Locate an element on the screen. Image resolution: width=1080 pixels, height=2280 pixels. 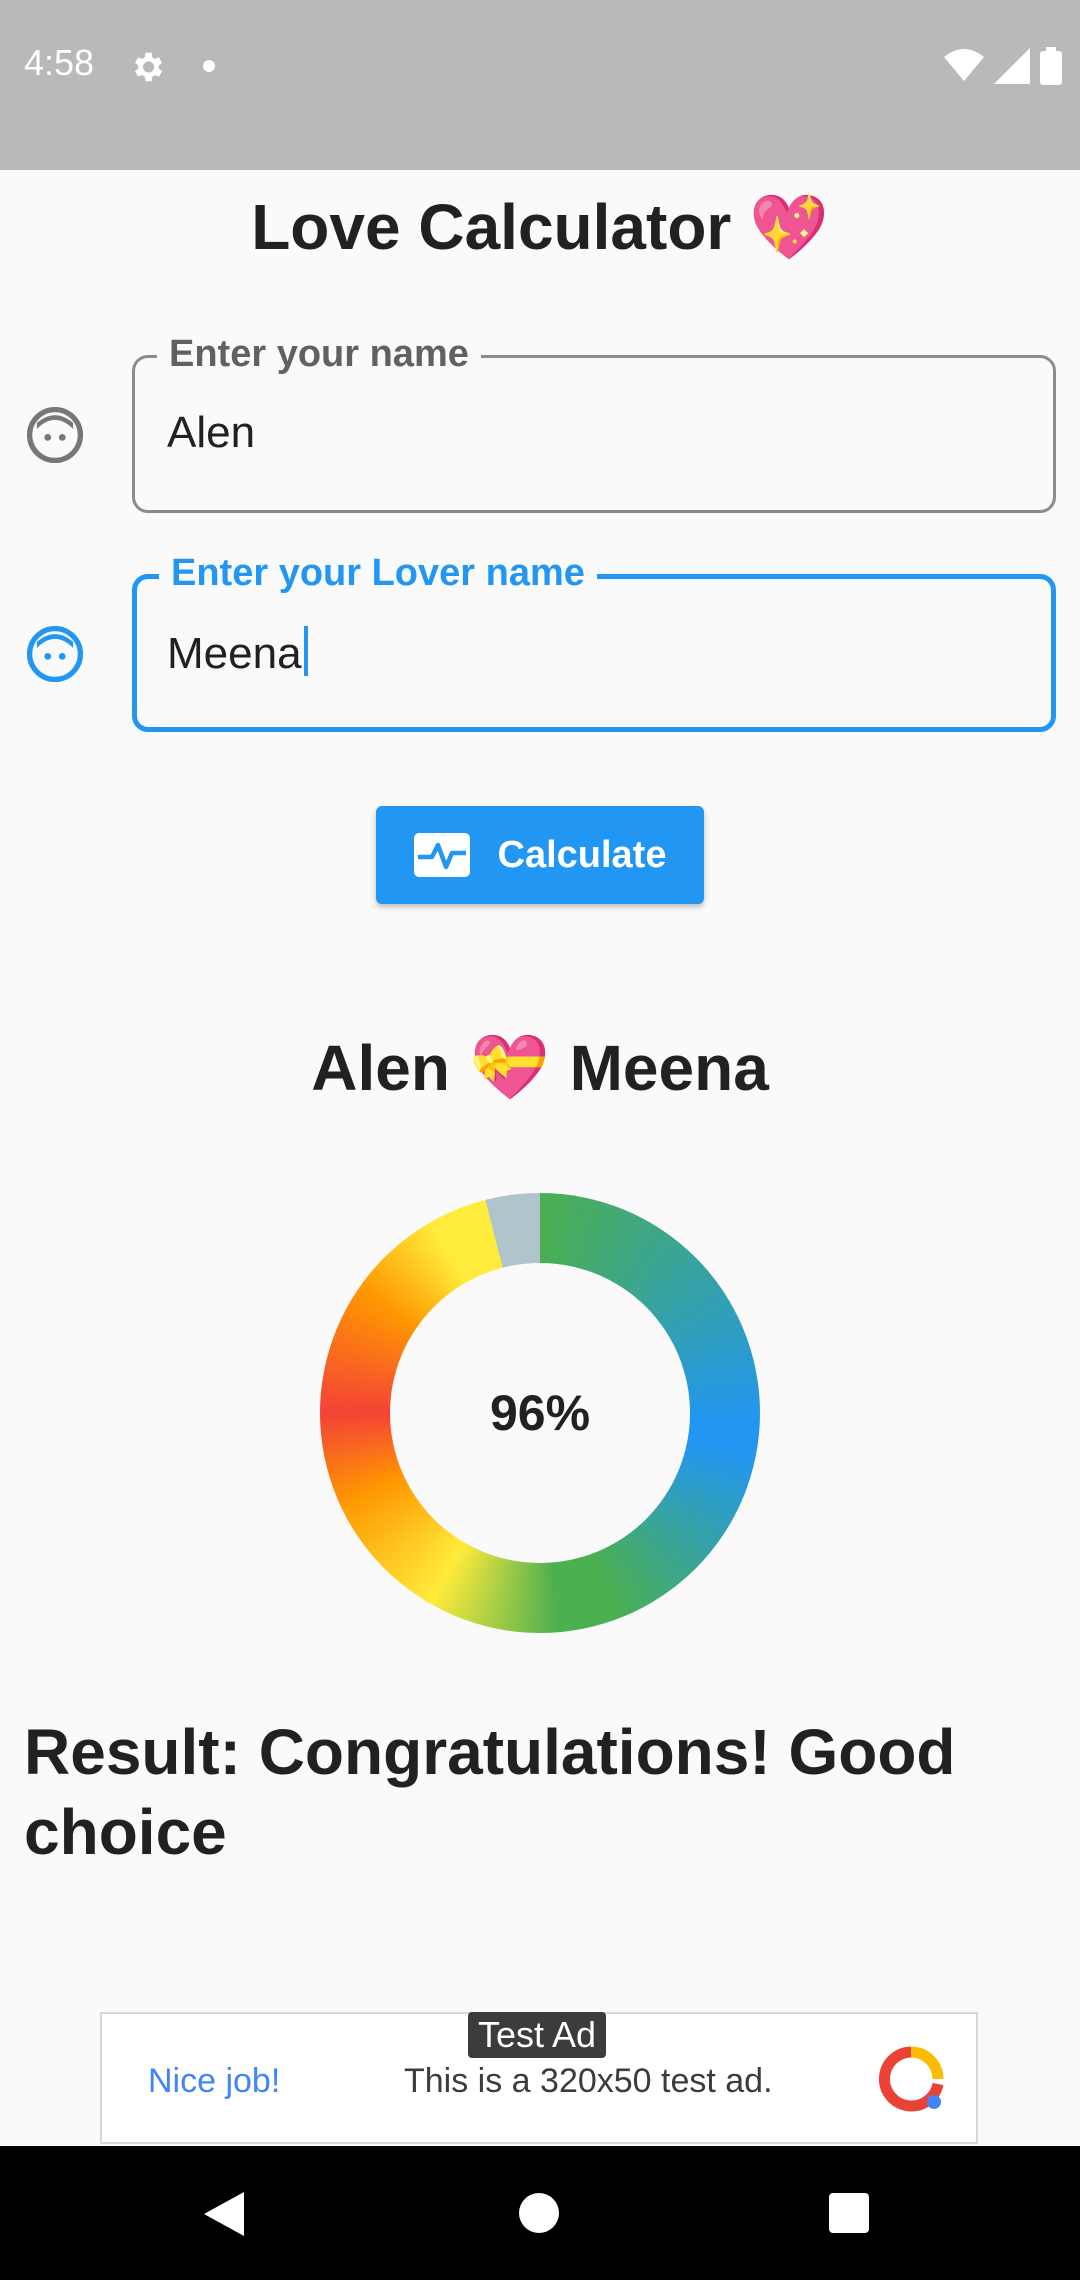
recents-icon is located at coordinates (849, 2213).